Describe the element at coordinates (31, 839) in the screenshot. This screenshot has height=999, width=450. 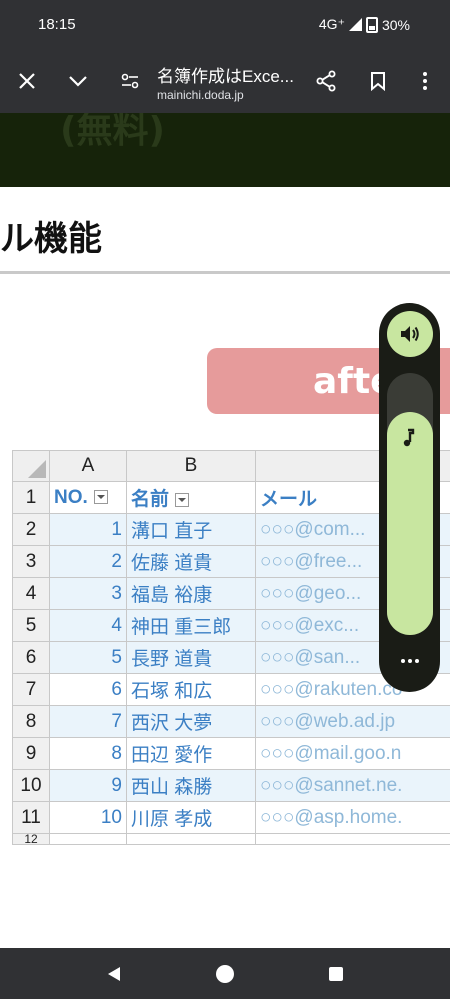
I see `row-number: 12` at that location.